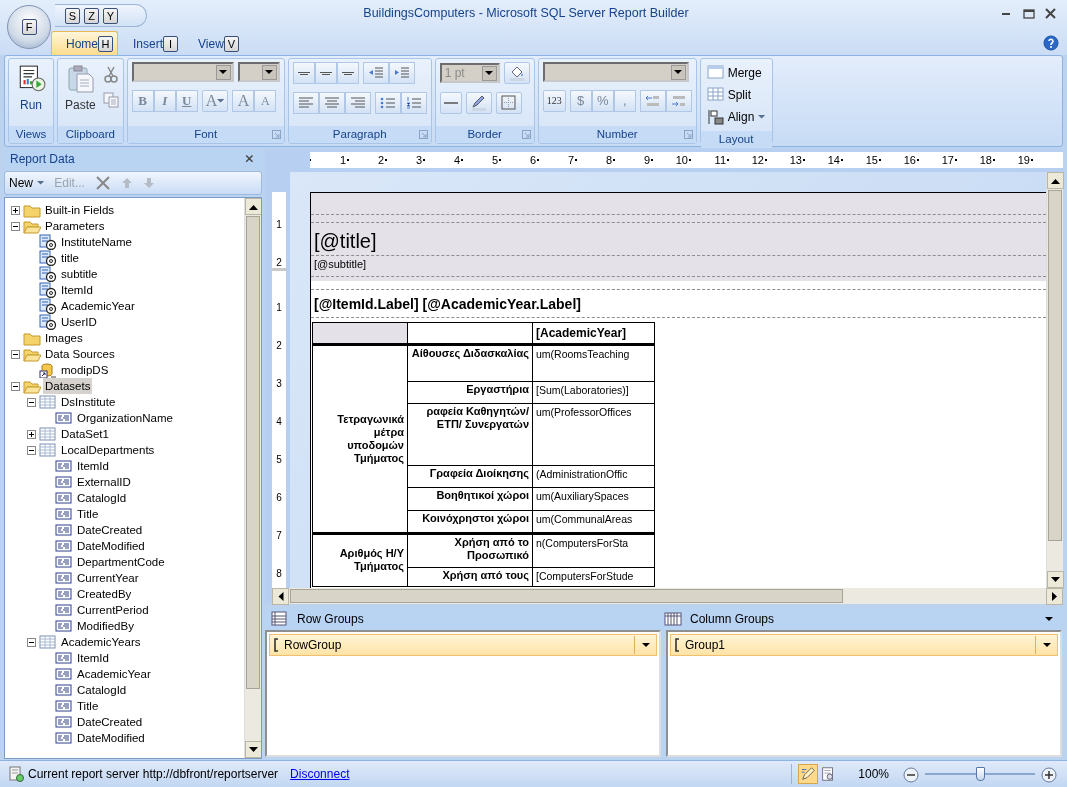 The image size is (1067, 787). I want to click on slider-thumb, so click(980, 774).